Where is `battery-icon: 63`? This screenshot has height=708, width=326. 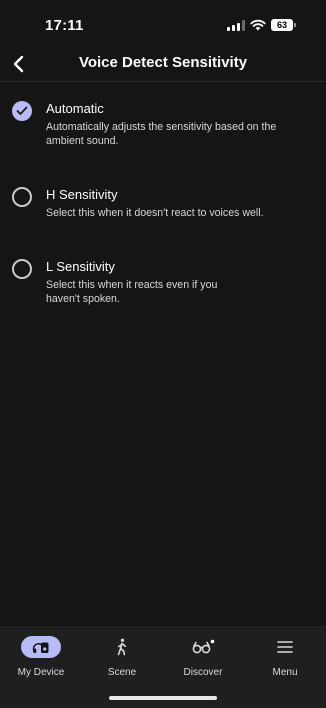
battery-icon: 63 is located at coordinates (283, 25).